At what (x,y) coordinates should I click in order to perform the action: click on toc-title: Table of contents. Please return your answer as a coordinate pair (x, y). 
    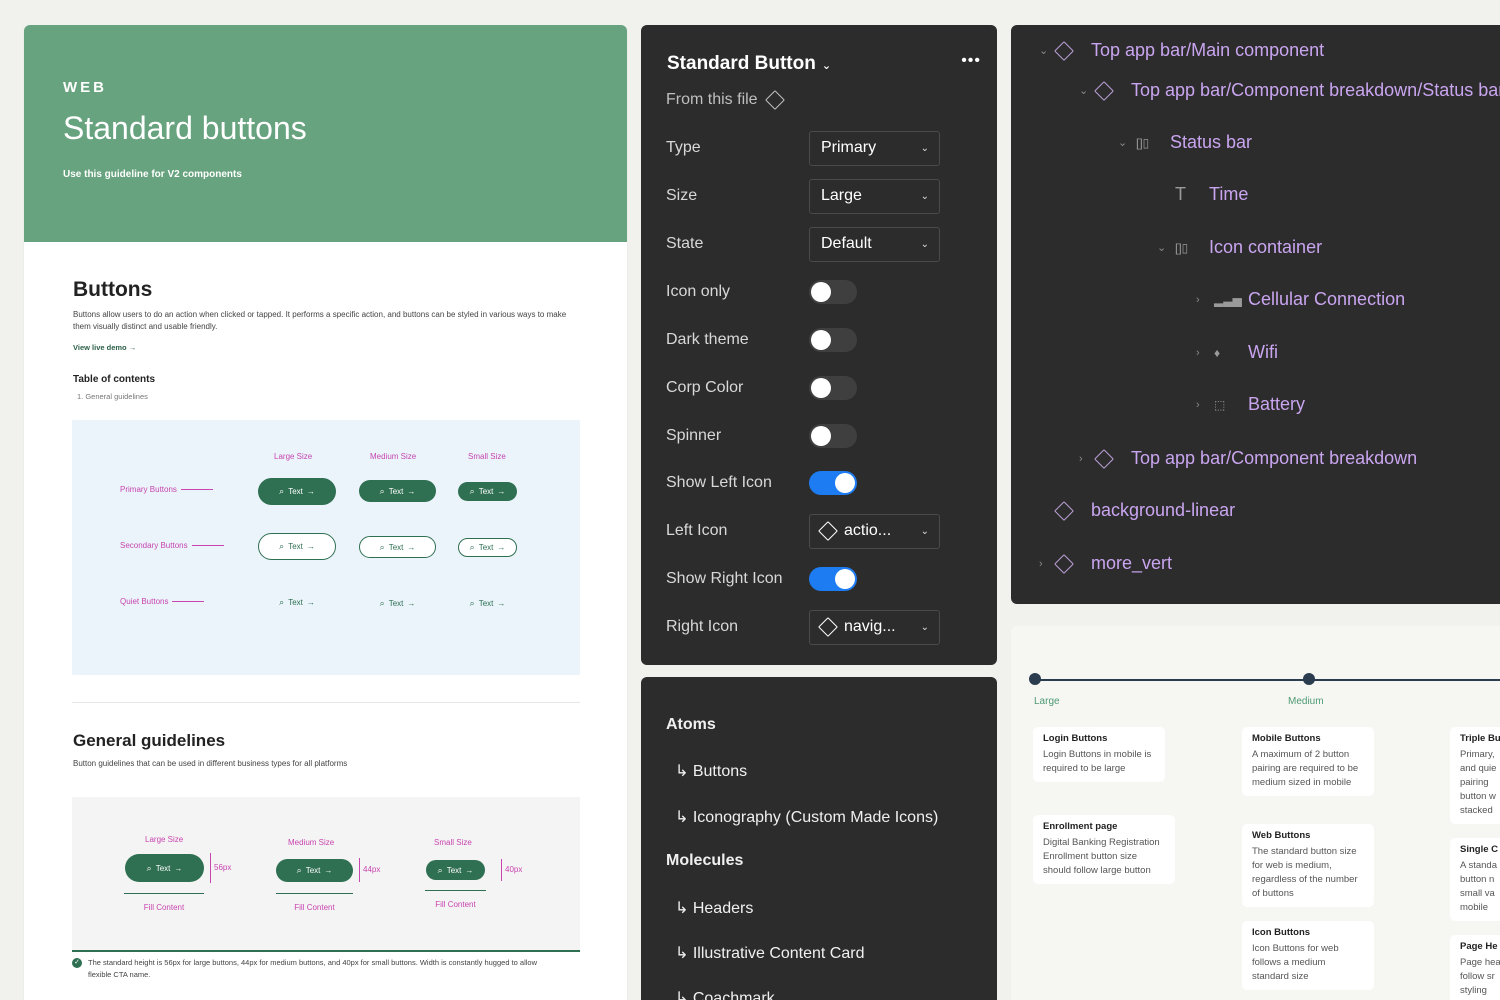
    Looking at the image, I should click on (114, 379).